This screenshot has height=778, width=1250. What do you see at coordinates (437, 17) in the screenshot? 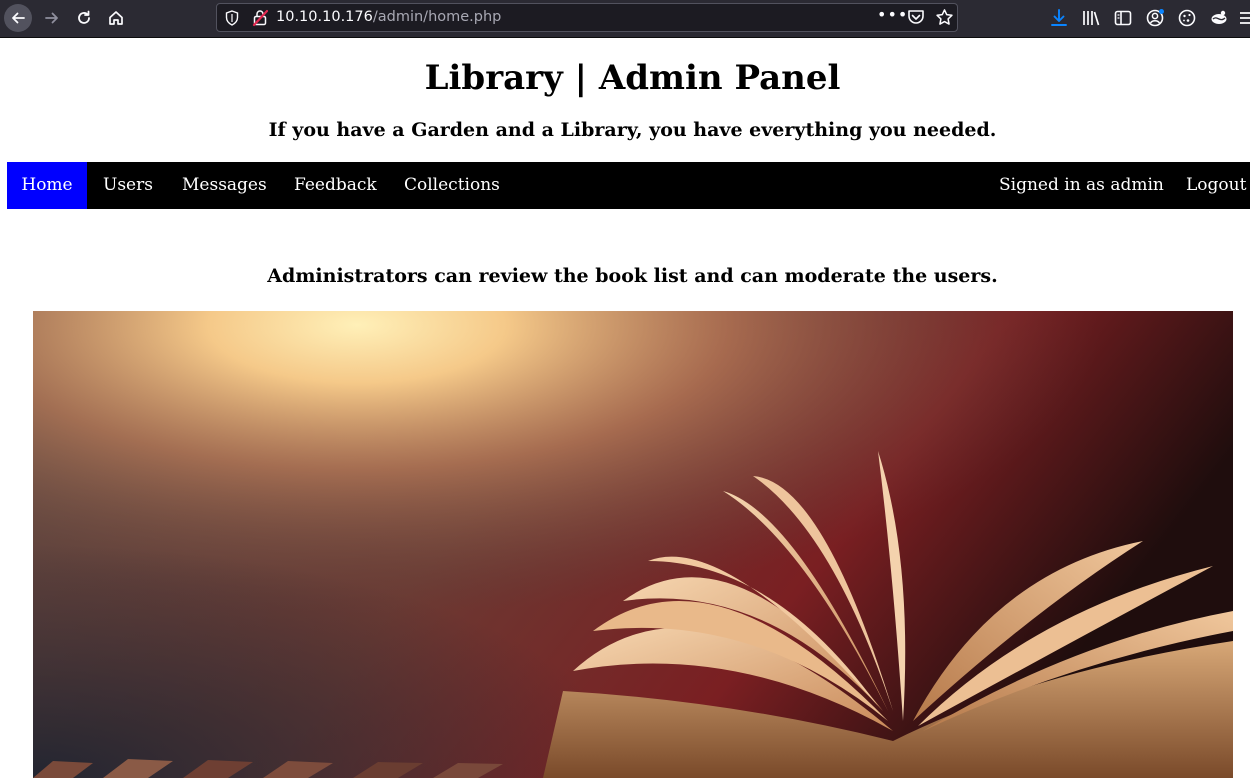
I see `url-path: /admin/home.php` at bounding box center [437, 17].